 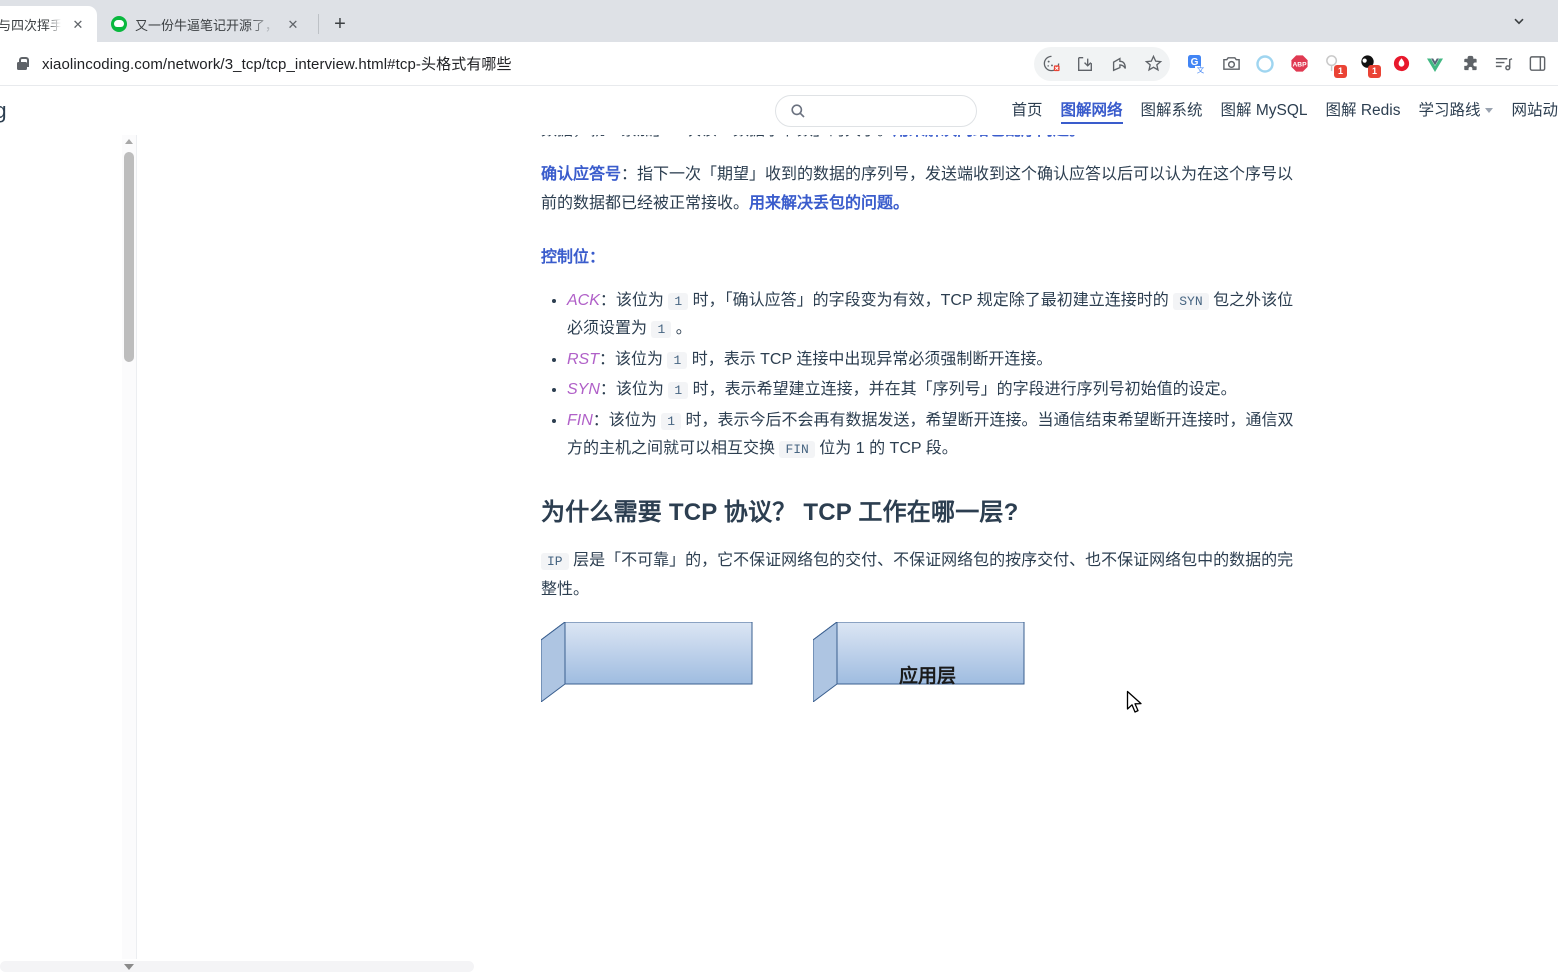 I want to click on ack-label: 确认应答号, so click(x=581, y=175).